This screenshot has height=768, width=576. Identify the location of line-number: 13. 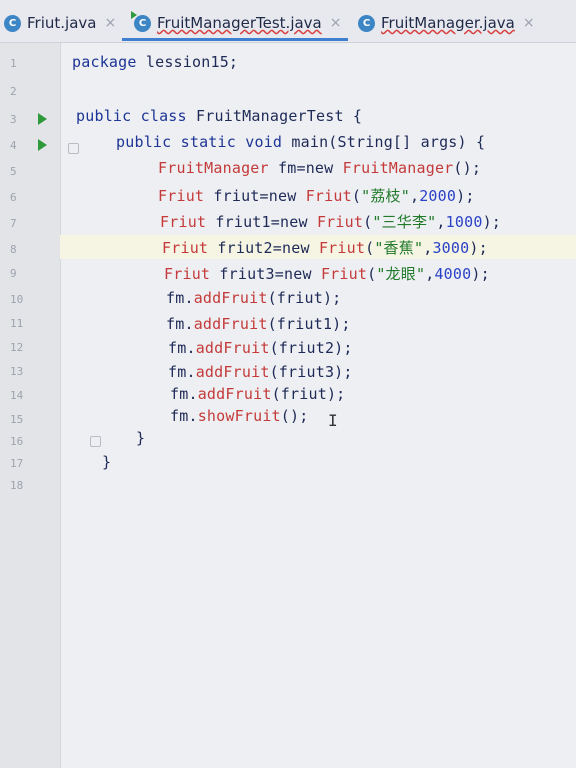
(17, 371).